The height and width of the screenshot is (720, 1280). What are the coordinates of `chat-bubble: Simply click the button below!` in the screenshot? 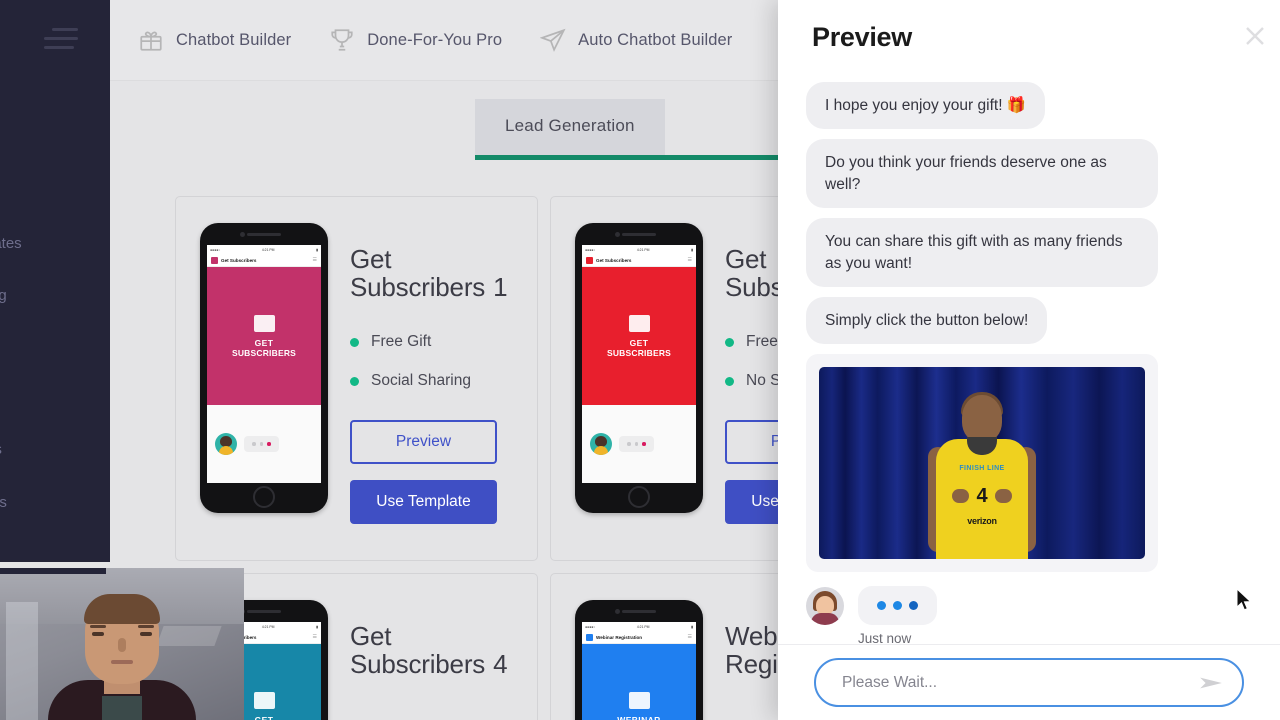 It's located at (927, 320).